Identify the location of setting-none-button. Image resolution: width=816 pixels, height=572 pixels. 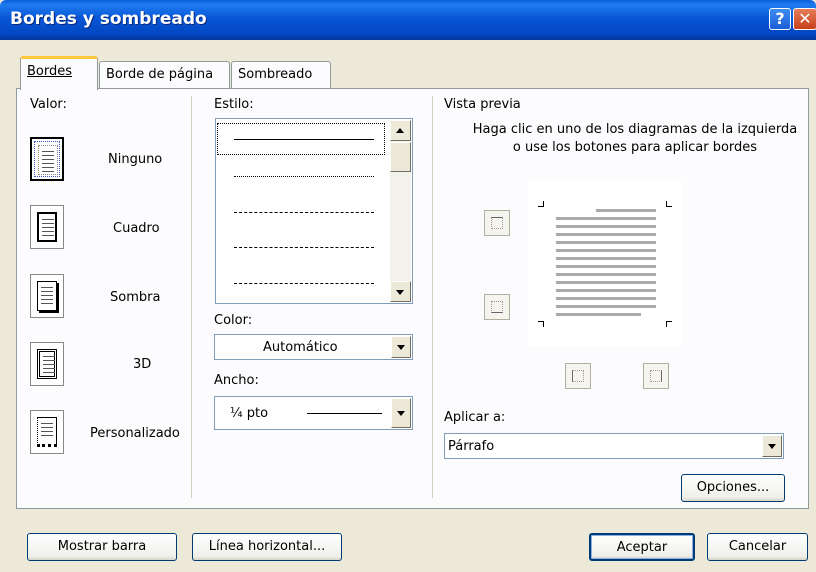
(47, 159).